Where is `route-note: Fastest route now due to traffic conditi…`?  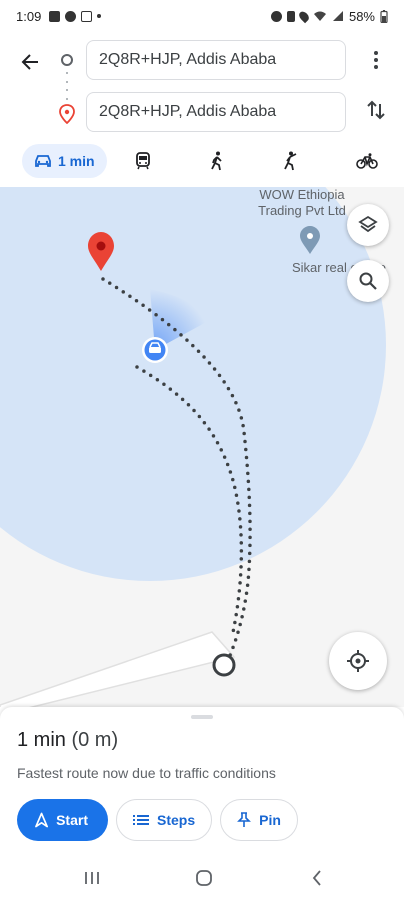
route-note: Fastest route now due to traffic conditi… is located at coordinates (146, 773).